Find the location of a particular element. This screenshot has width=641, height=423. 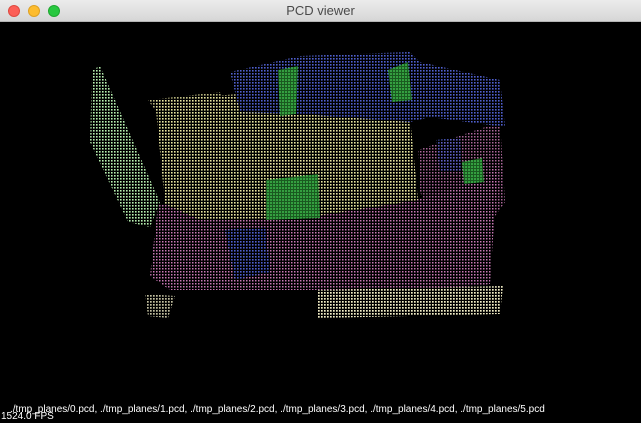

fps-counter: 1524.0 FPS is located at coordinates (27, 416).